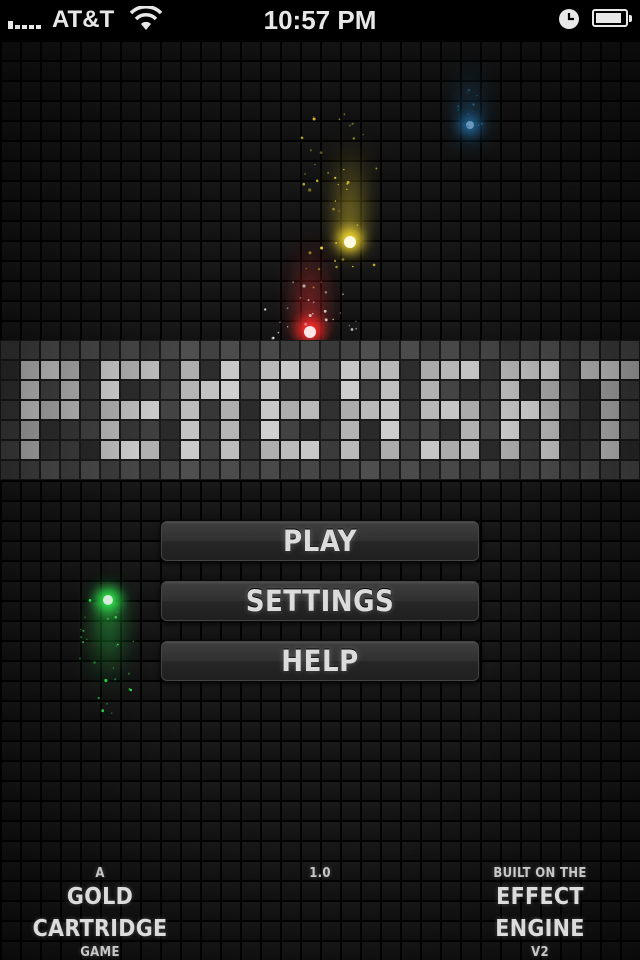 Image resolution: width=640 pixels, height=960 pixels. Describe the element at coordinates (540, 952) in the screenshot. I see `credit-right-line3: V2` at that location.